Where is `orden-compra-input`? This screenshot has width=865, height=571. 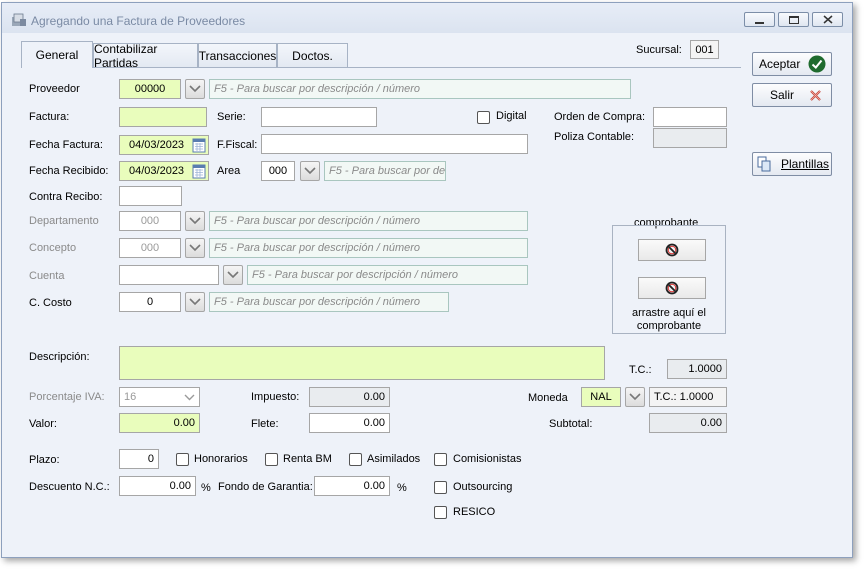 orden-compra-input is located at coordinates (690, 117).